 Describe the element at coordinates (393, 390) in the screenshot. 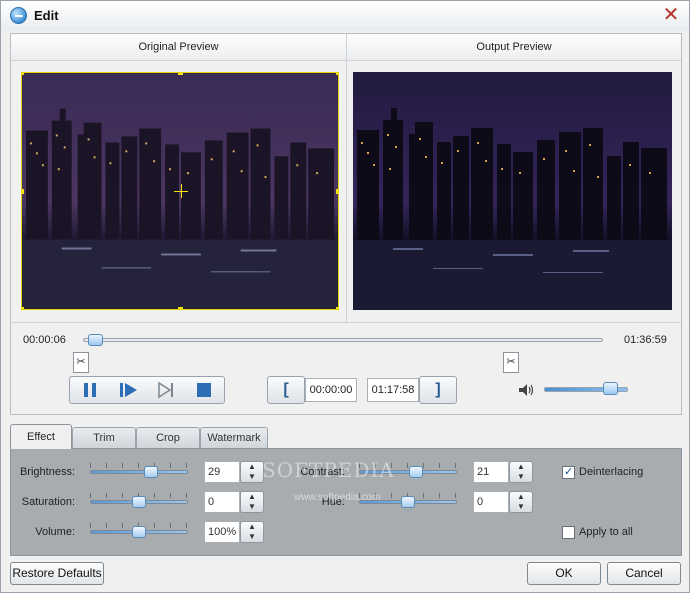

I see `trim-end-time: 01:17:58` at that location.